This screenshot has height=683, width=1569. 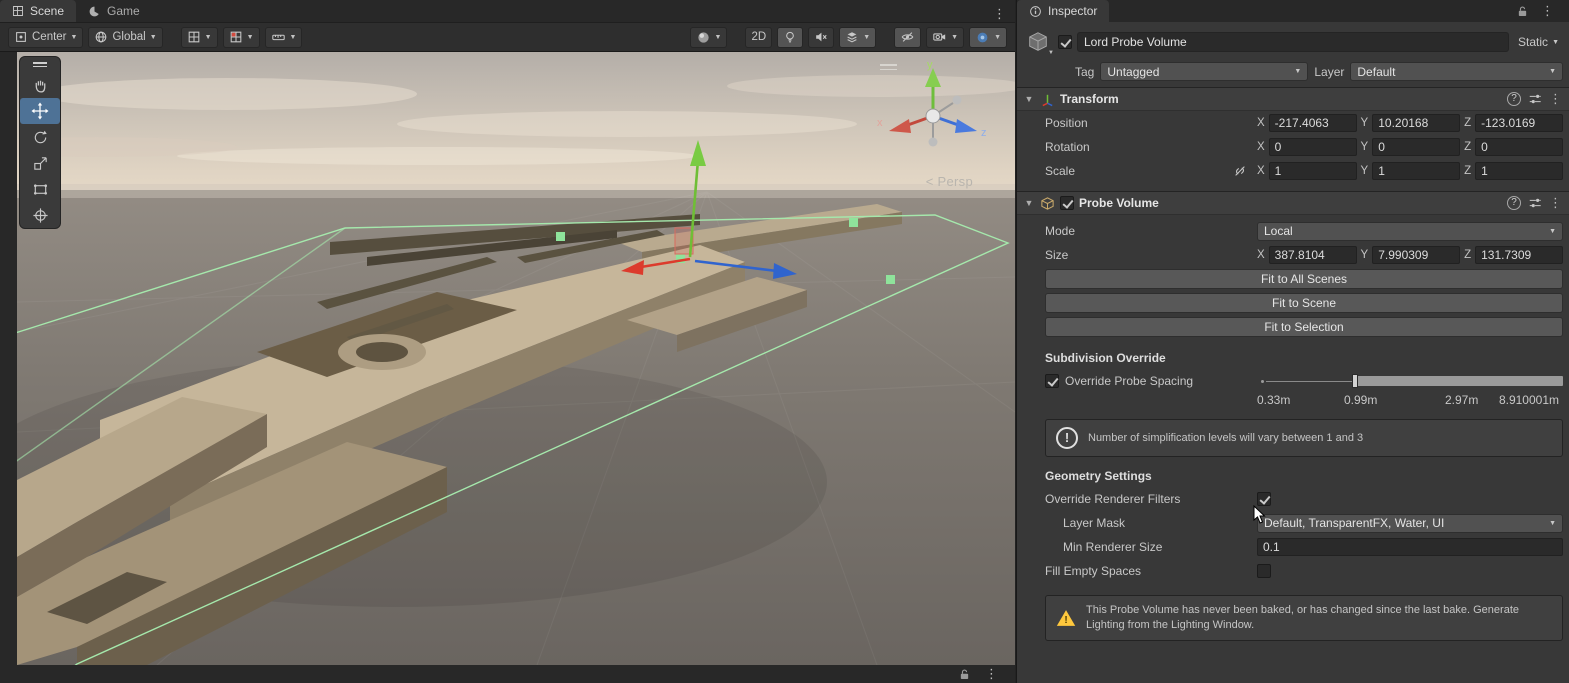 I want to click on tool-scale, so click(x=40, y=163).